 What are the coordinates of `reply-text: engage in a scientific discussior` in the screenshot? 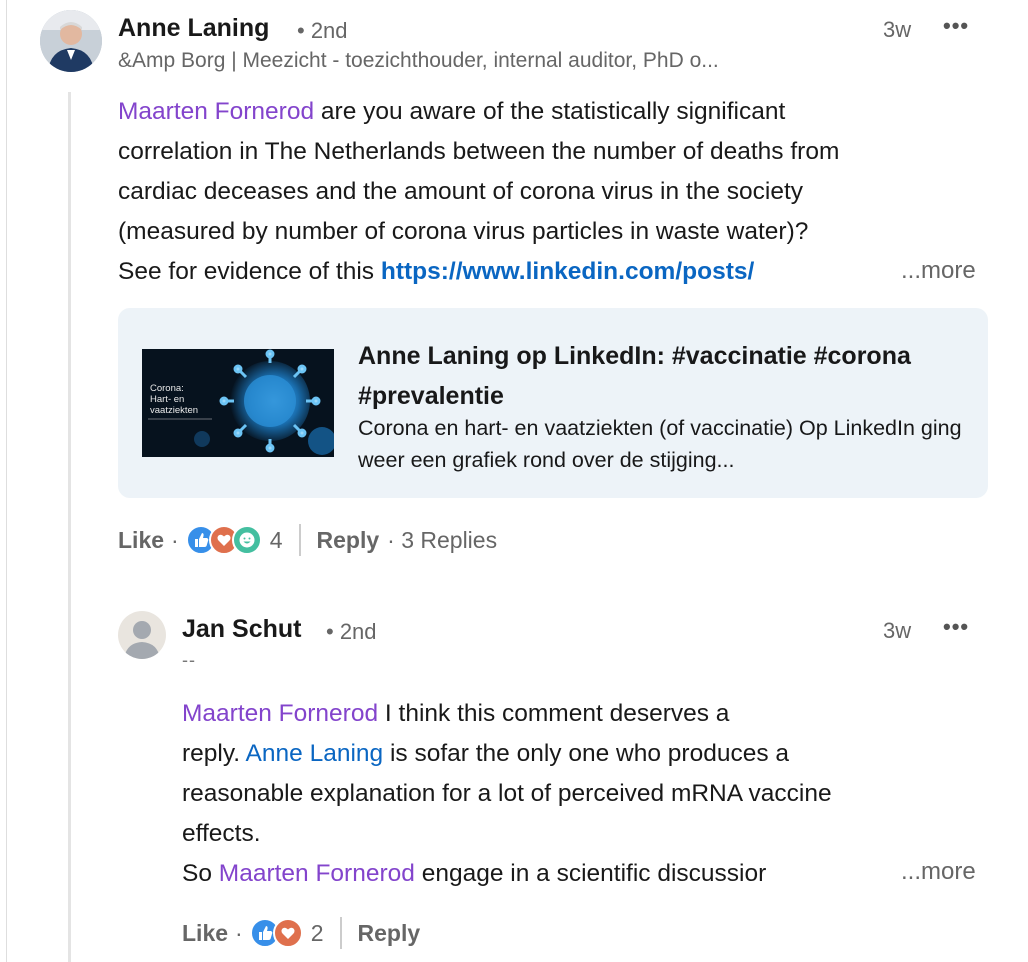 It's located at (590, 873).